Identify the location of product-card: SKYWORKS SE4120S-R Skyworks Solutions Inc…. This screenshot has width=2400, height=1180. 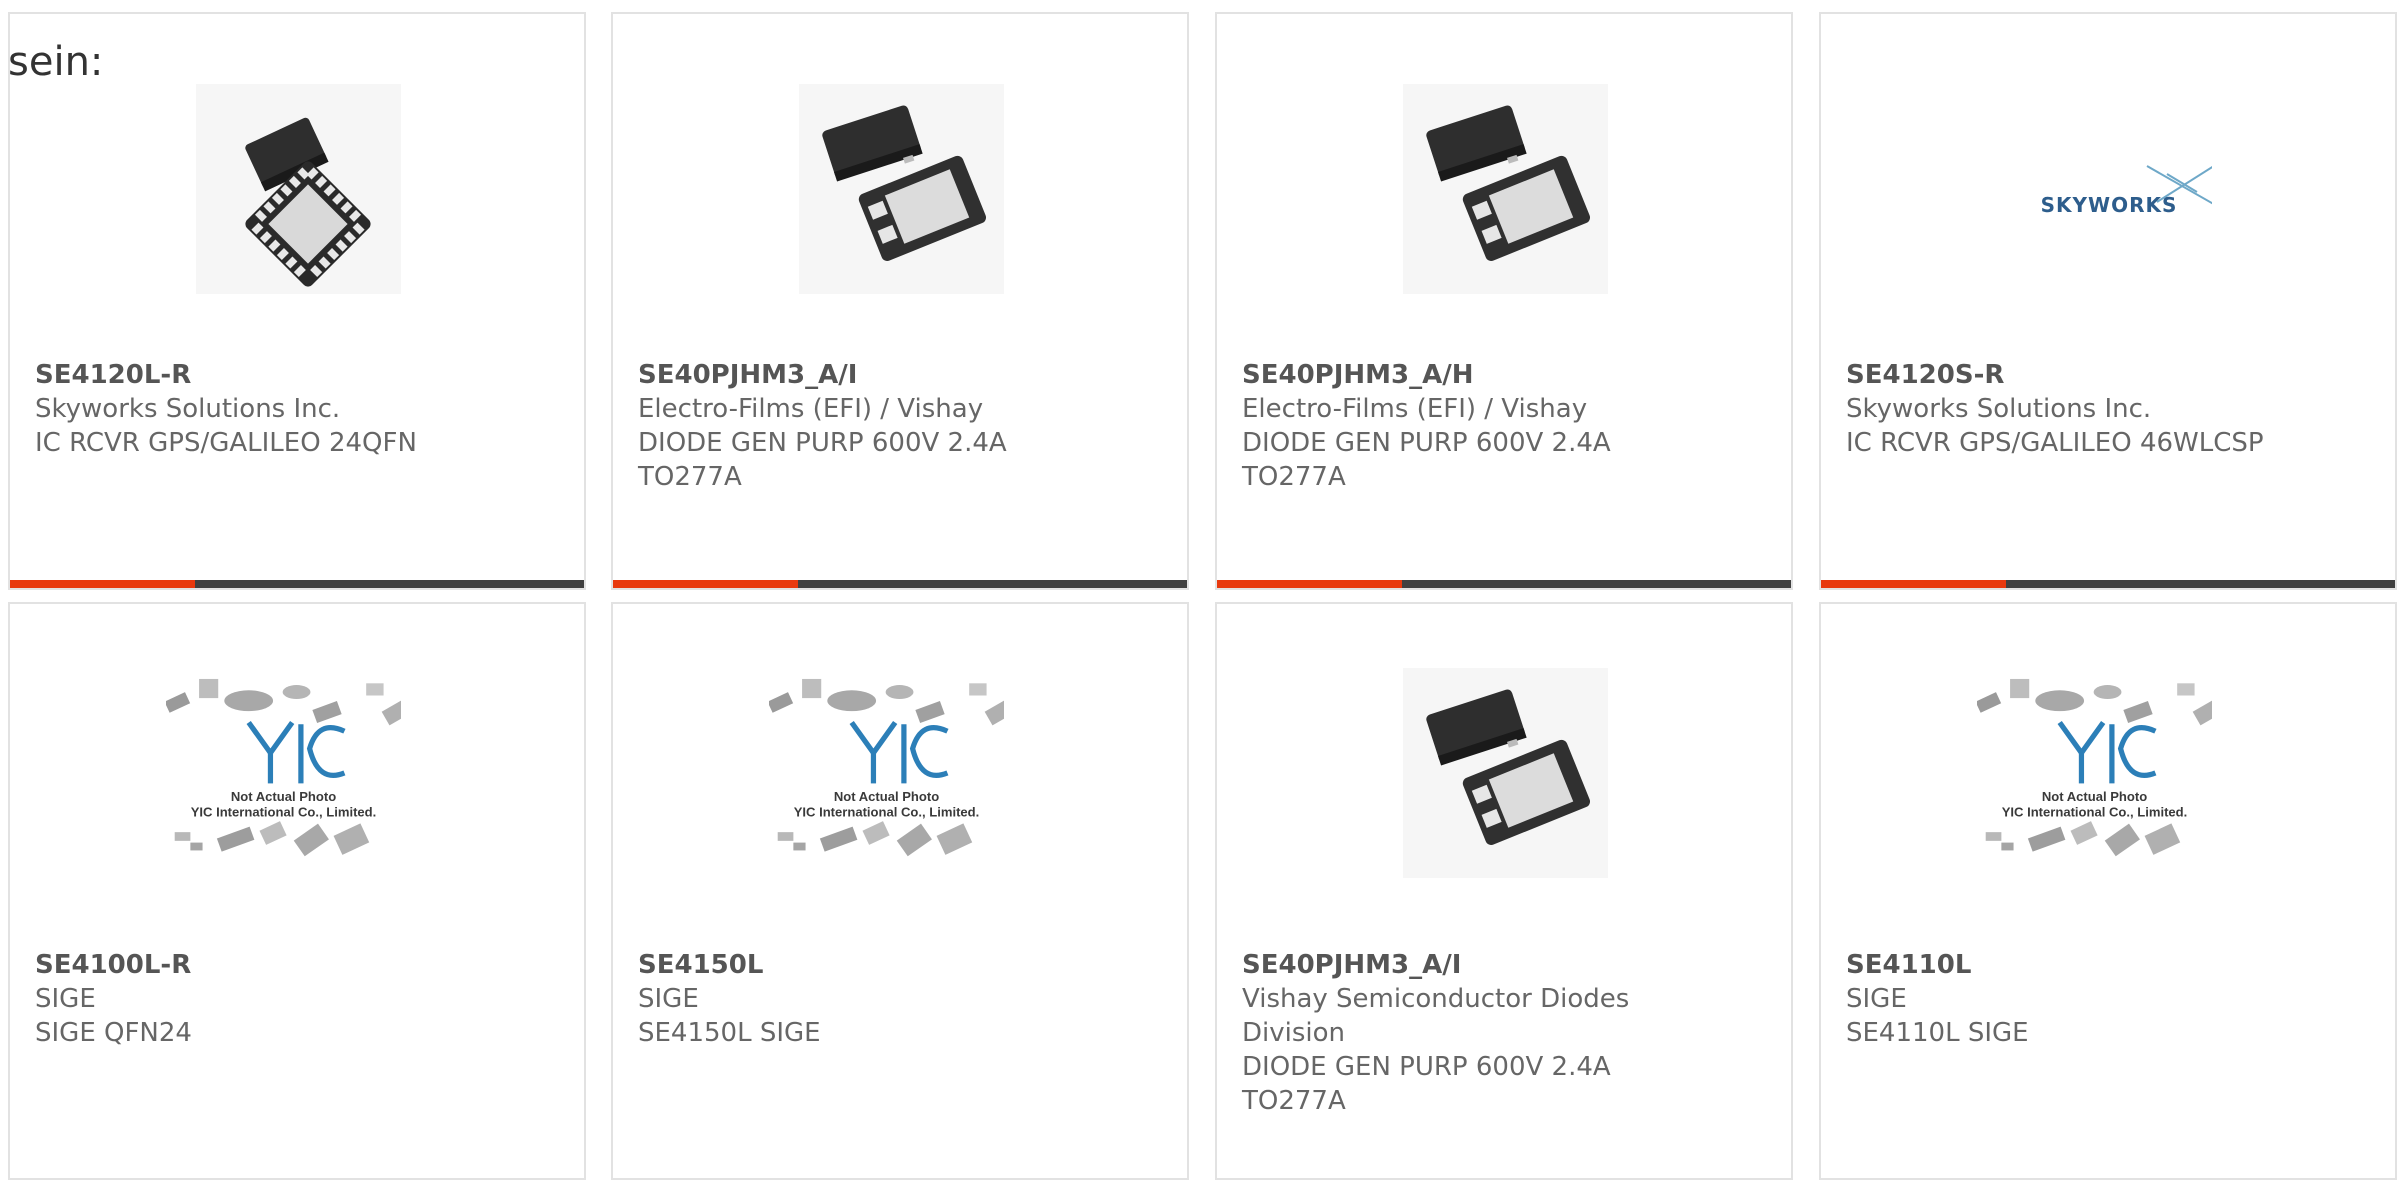
(2108, 301).